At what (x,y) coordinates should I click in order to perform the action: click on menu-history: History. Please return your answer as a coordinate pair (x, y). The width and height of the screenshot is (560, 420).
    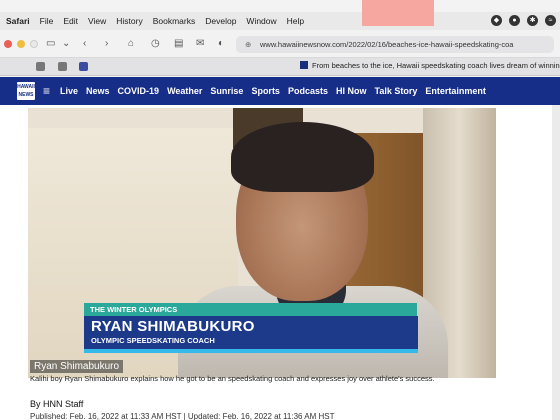
    Looking at the image, I should click on (129, 21).